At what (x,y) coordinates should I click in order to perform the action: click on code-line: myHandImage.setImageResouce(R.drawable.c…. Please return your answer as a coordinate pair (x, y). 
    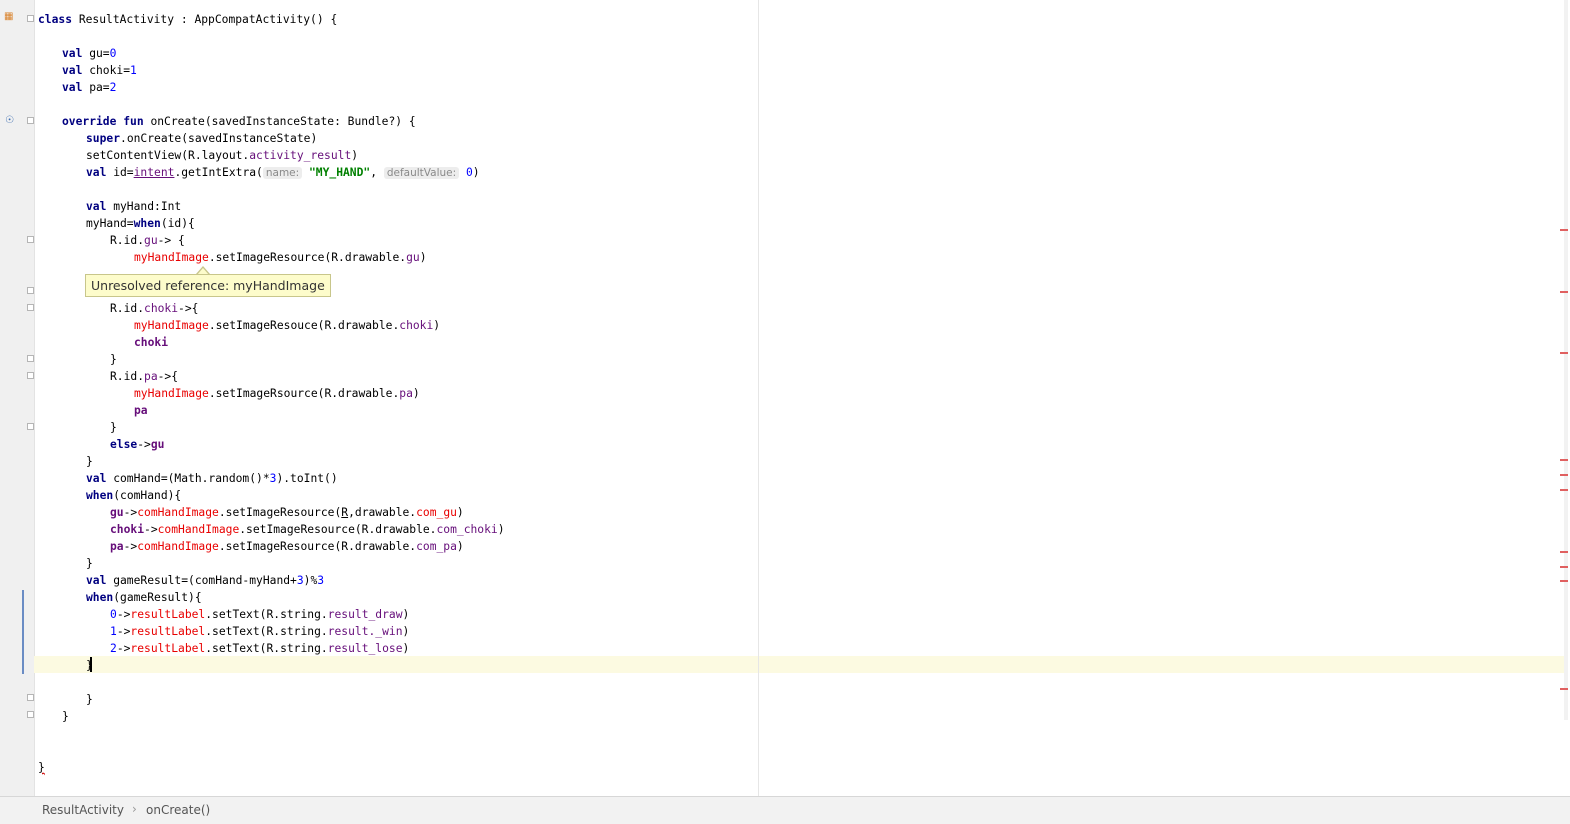
    Looking at the image, I should click on (287, 325).